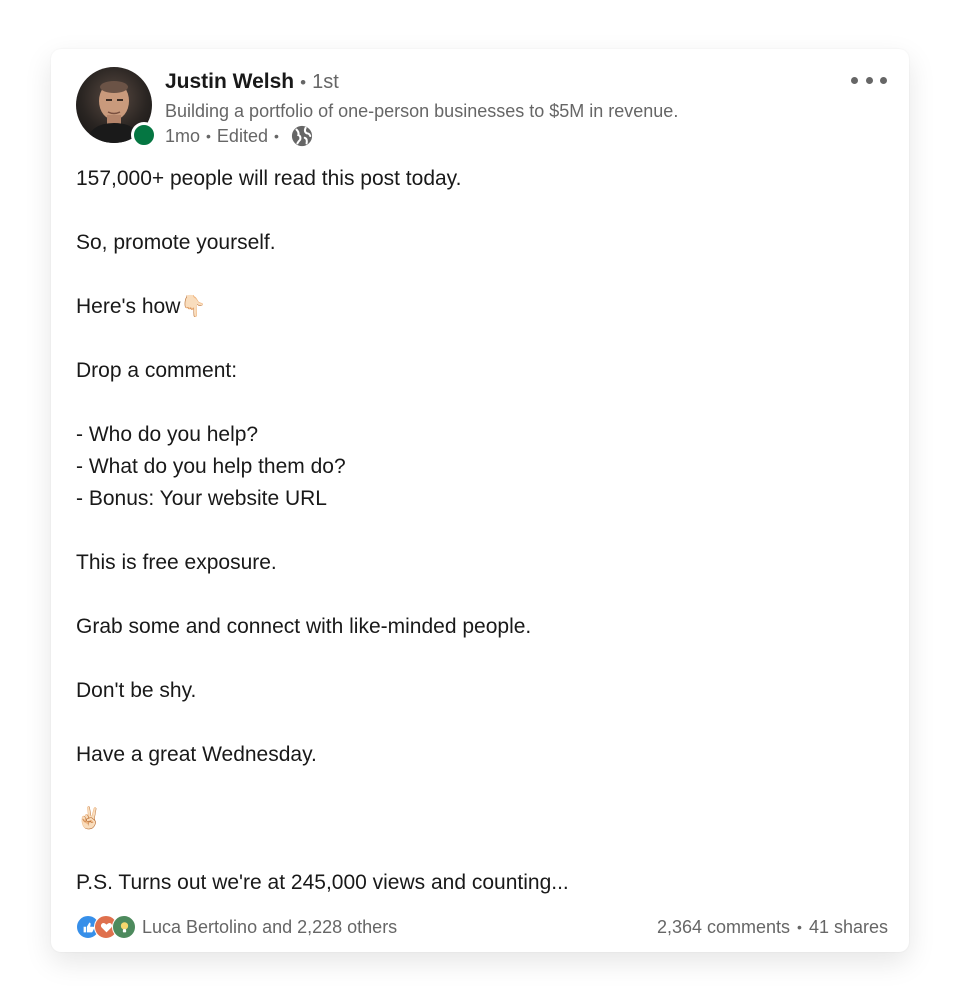  I want to click on insightful-icon, so click(124, 927).